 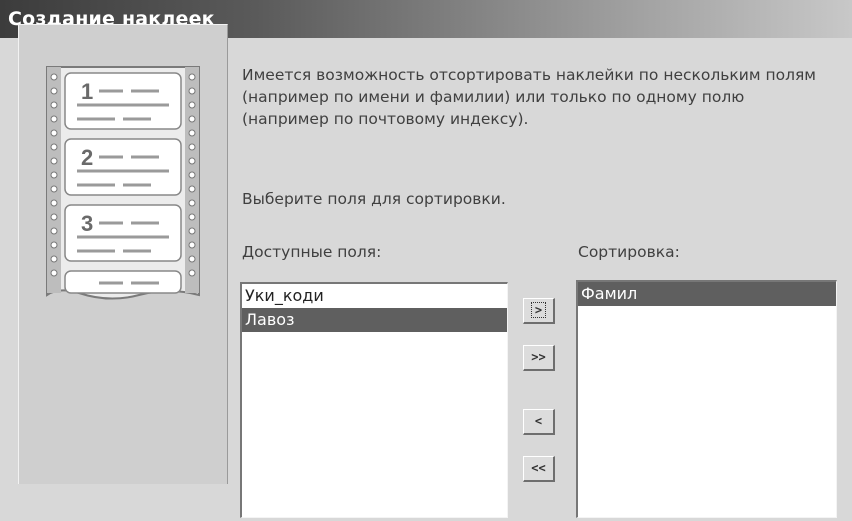 What do you see at coordinates (374, 400) in the screenshot?
I see `available-fields-list: Уки_коди Лавоз` at bounding box center [374, 400].